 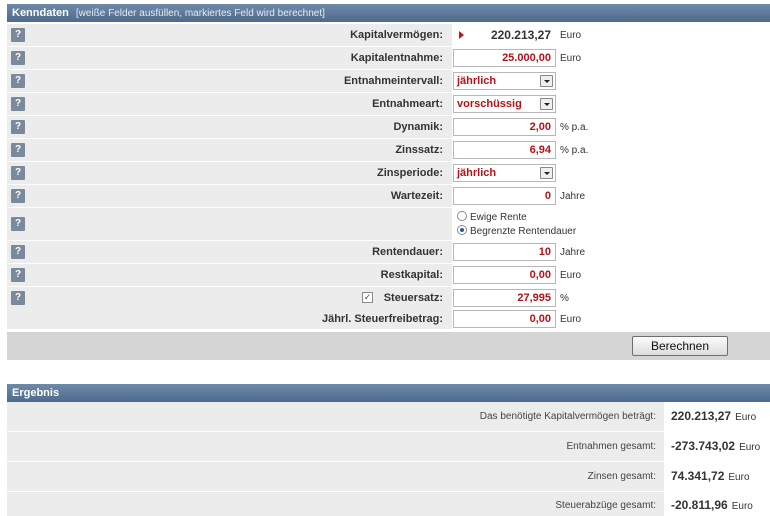 I want to click on berechnen-button: Berechnen, so click(x=680, y=346).